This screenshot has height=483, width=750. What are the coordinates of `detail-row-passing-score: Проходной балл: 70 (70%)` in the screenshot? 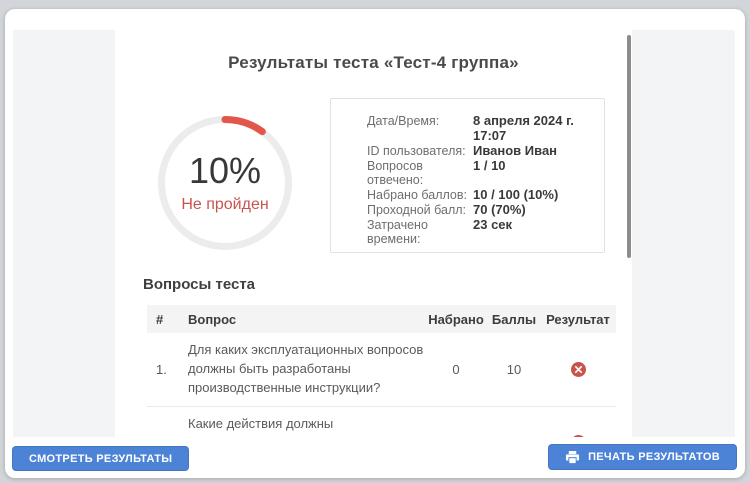 It's located at (478, 209).